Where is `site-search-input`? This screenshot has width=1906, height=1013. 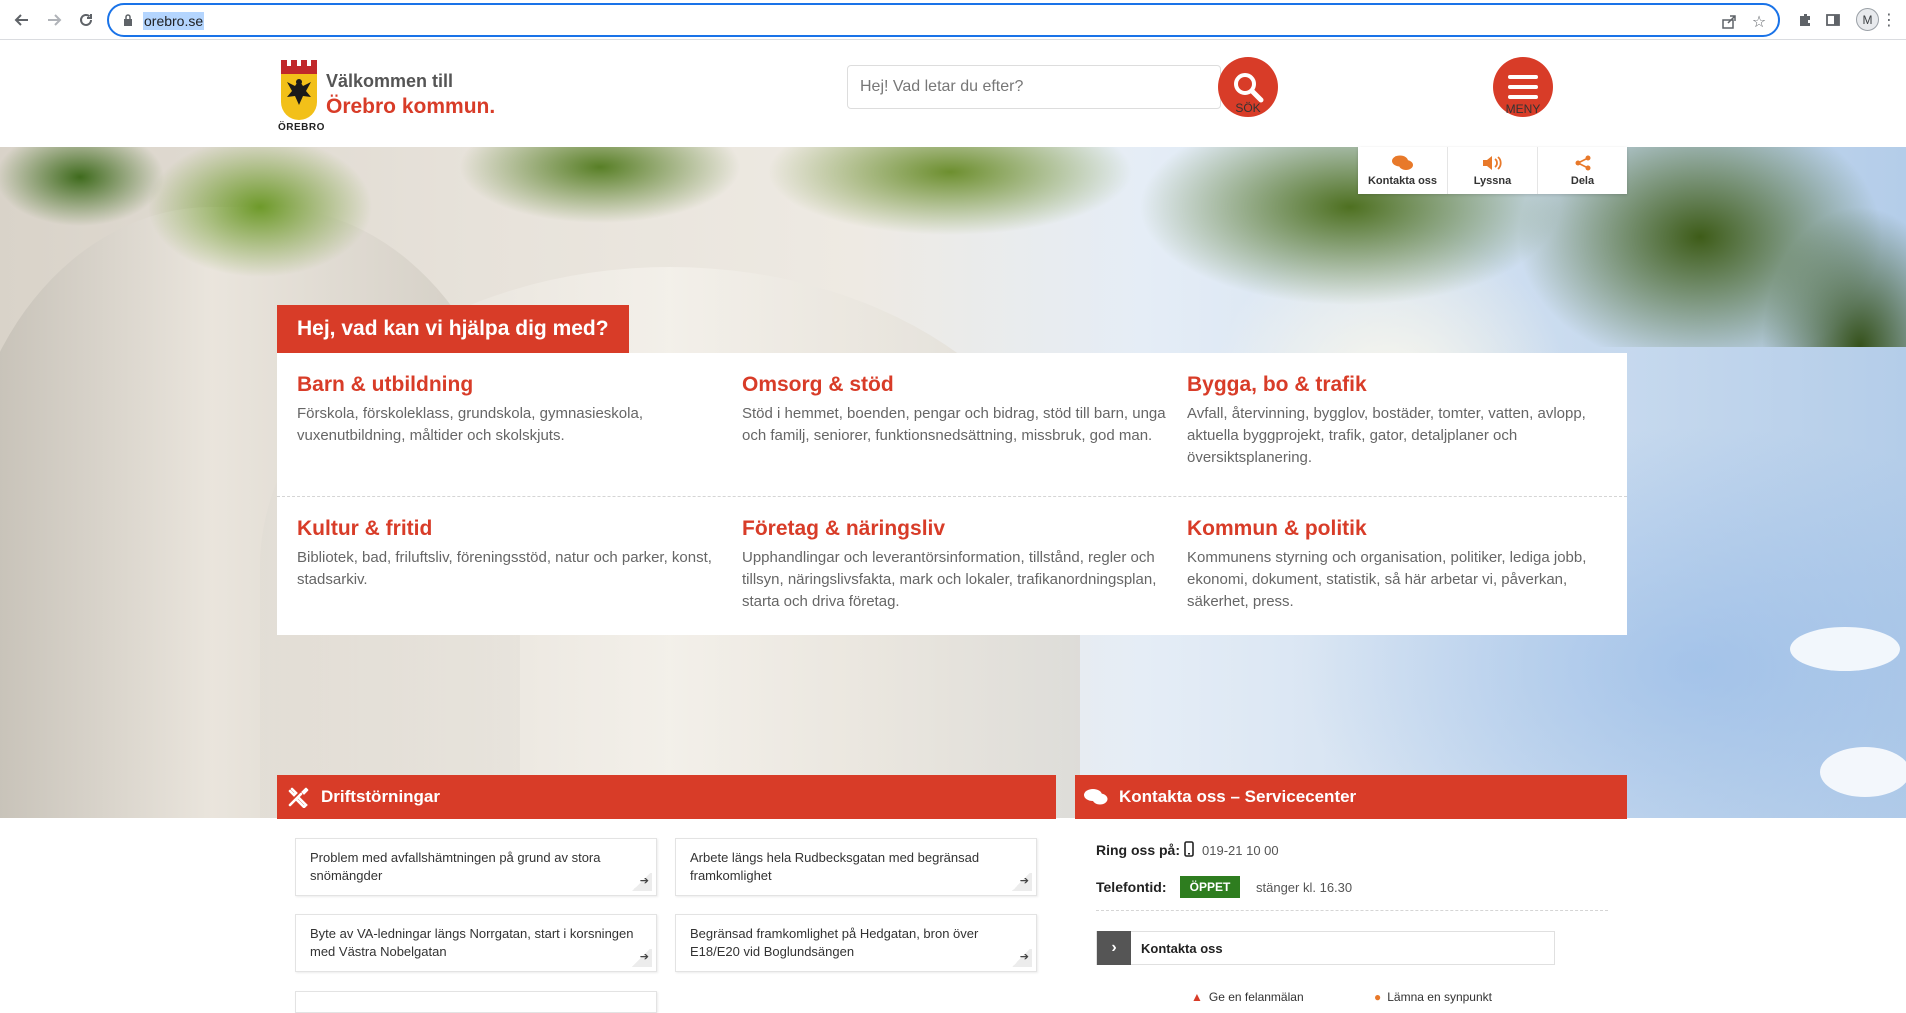
site-search-input is located at coordinates (1034, 87).